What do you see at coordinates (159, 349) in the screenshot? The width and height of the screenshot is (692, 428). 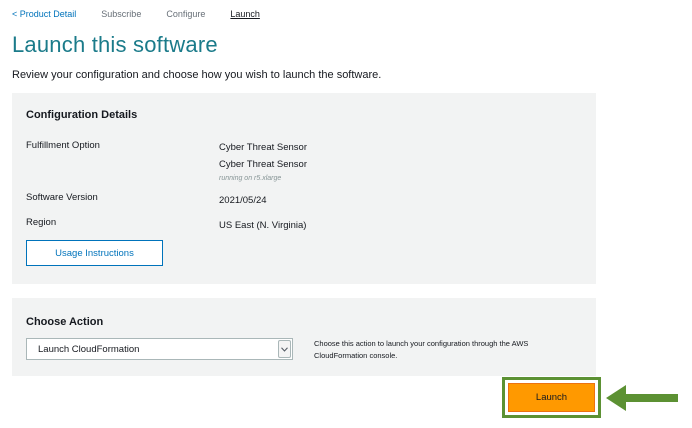 I see `choose-action-select: Launch CloudFormation` at bounding box center [159, 349].